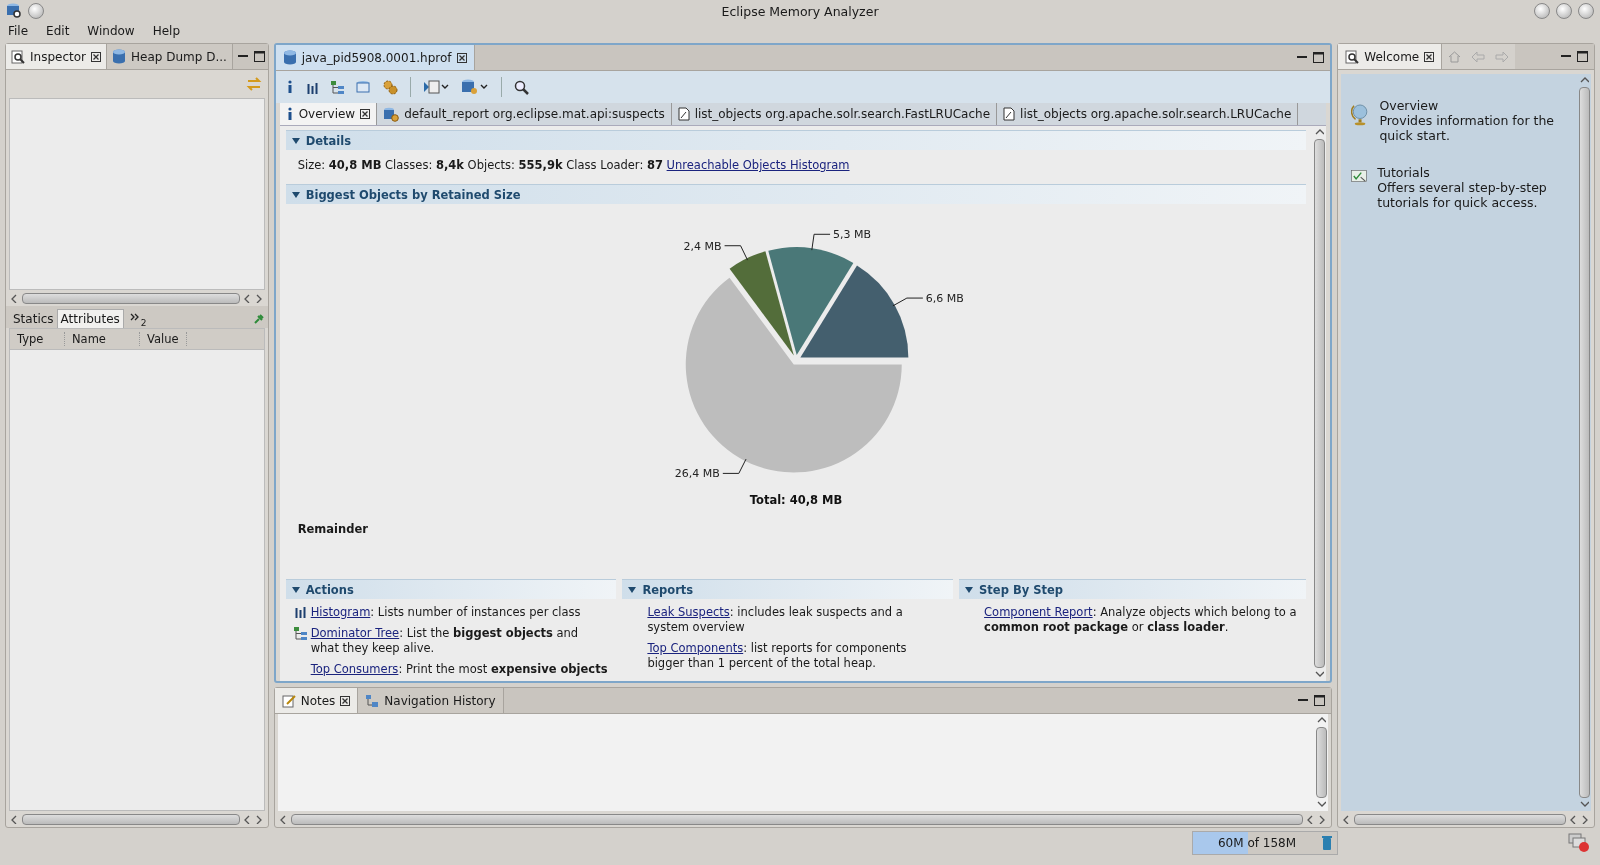  What do you see at coordinates (258, 319) in the screenshot?
I see `pin-icon` at bounding box center [258, 319].